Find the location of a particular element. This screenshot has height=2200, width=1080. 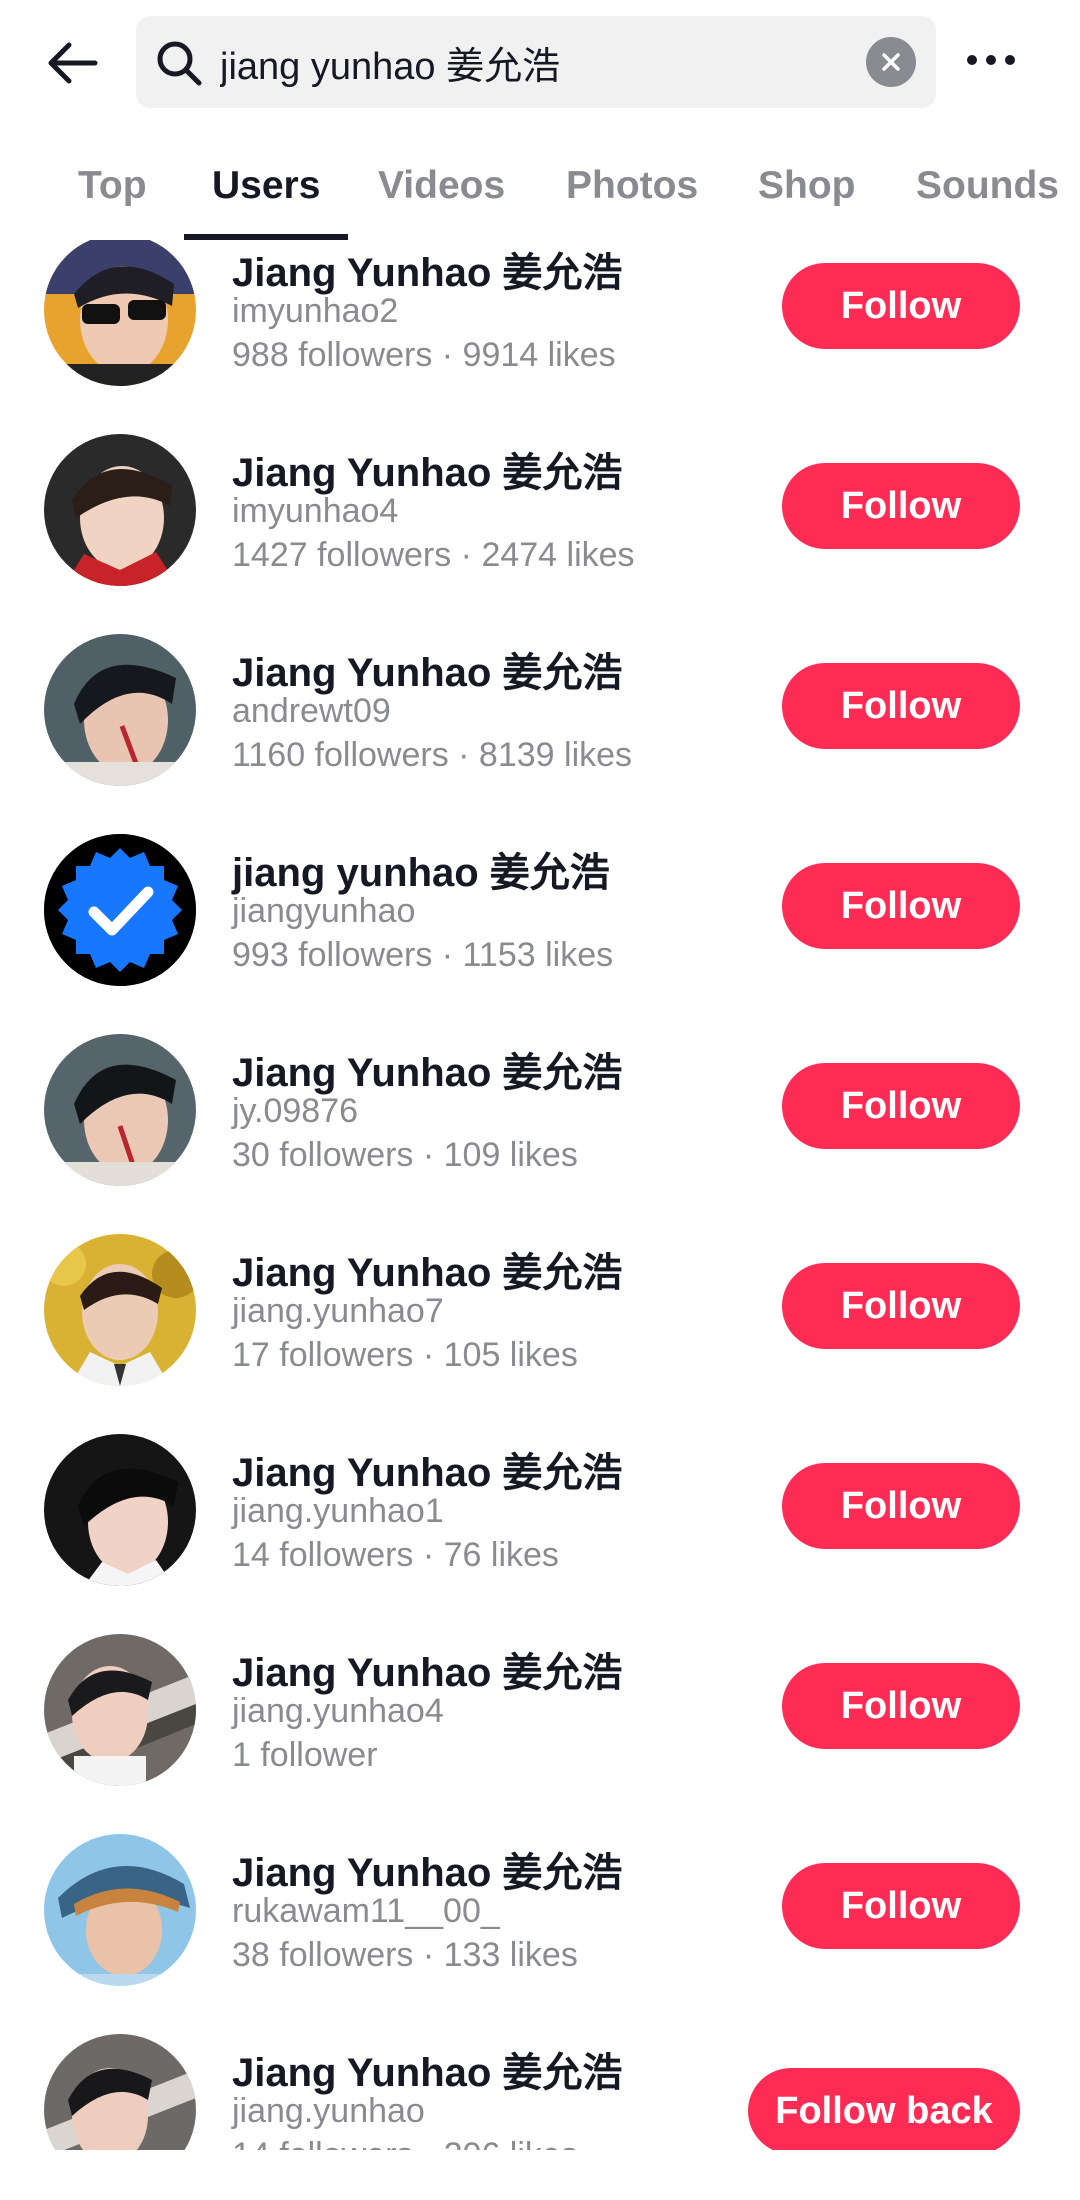

user-stats: 988 followers · 9914 likes is located at coordinates (424, 355).